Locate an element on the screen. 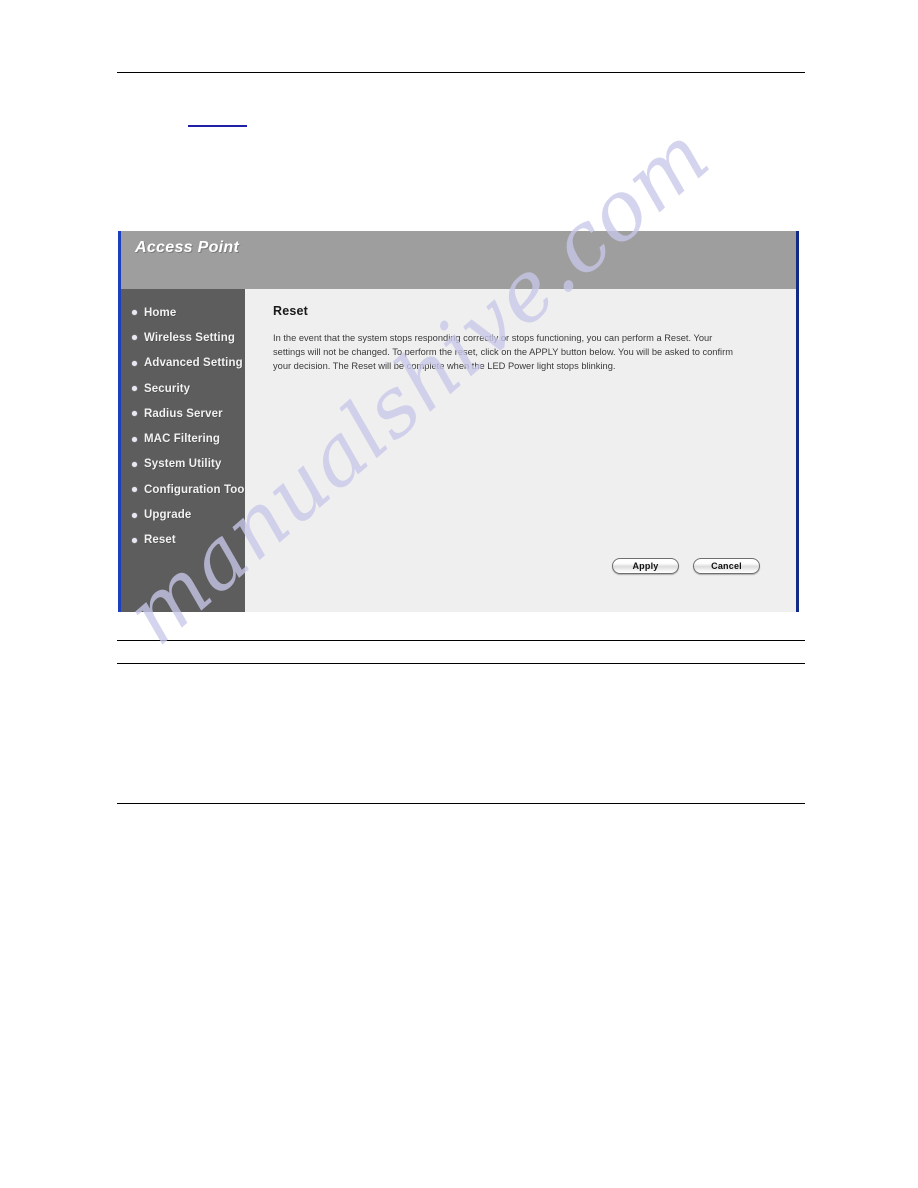 The width and height of the screenshot is (918, 1188). page-rule-top is located at coordinates (461, 72).